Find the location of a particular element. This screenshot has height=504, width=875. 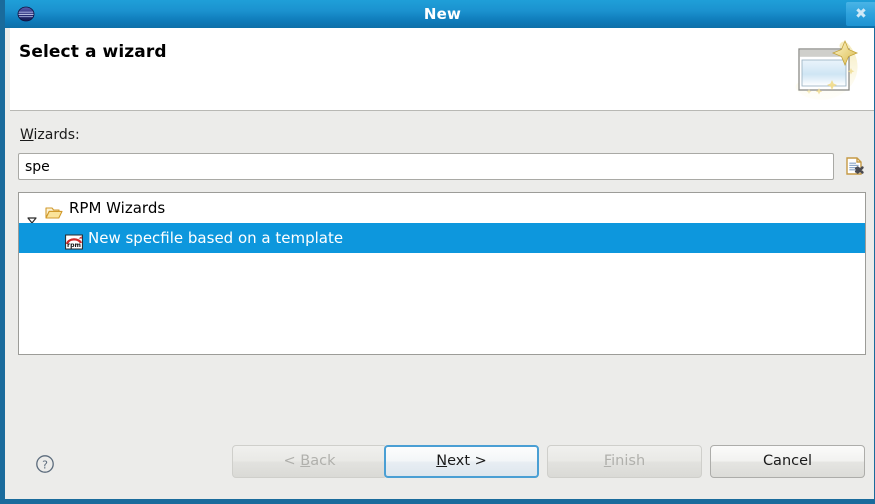

cancel-button-suffix: Cancel is located at coordinates (787, 461).